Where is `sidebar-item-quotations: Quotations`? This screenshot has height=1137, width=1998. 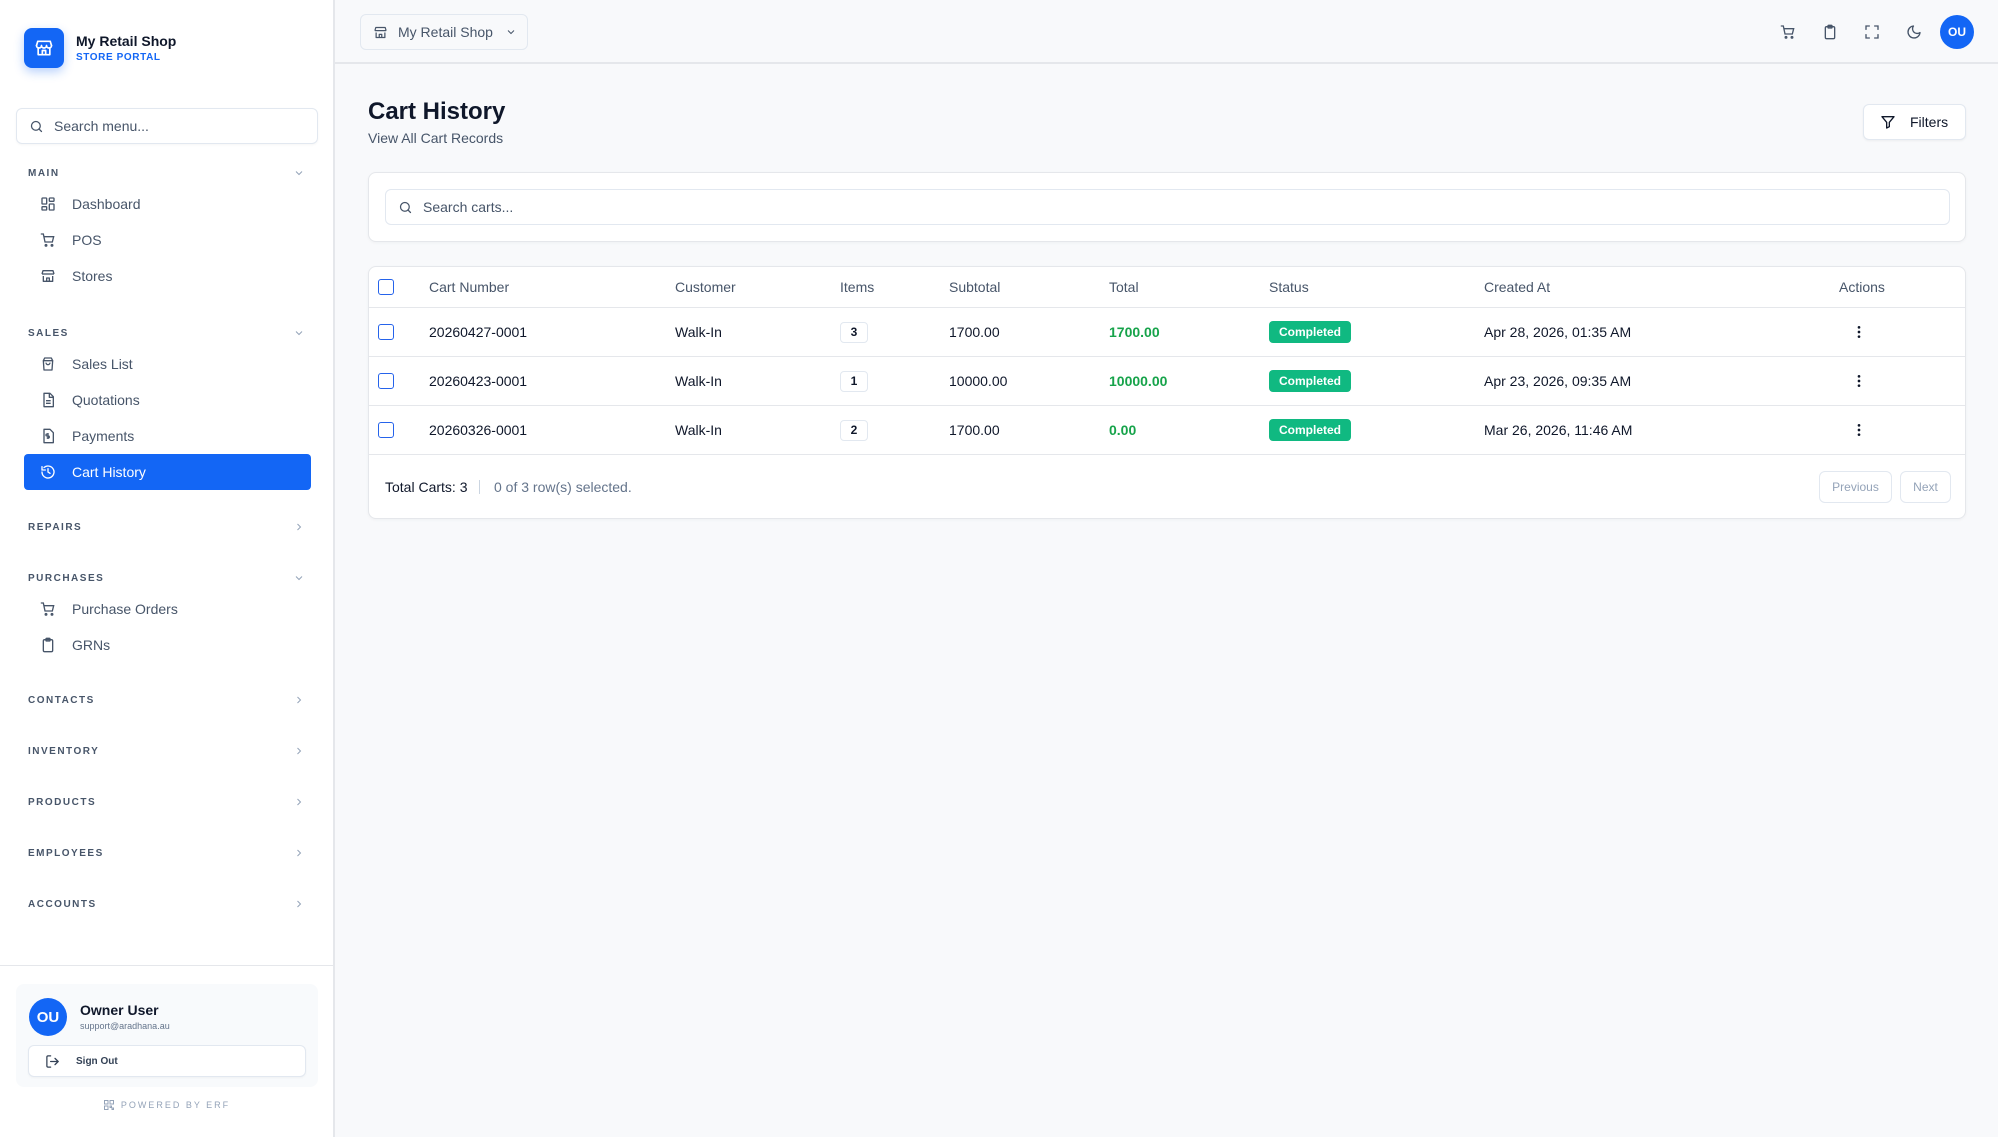
sidebar-item-quotations: Quotations is located at coordinates (167, 400).